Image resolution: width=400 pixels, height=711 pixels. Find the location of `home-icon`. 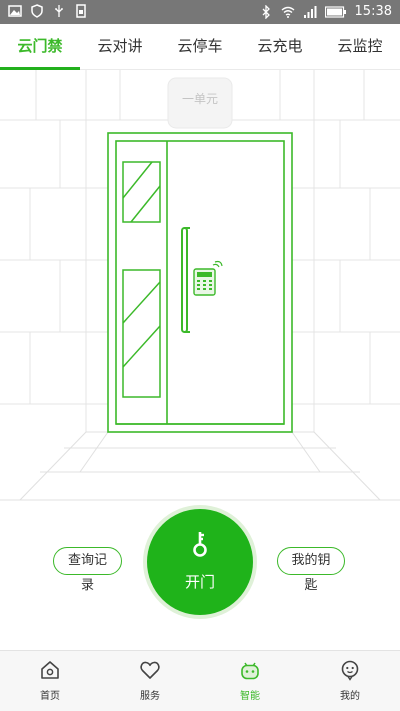

home-icon is located at coordinates (50, 670).